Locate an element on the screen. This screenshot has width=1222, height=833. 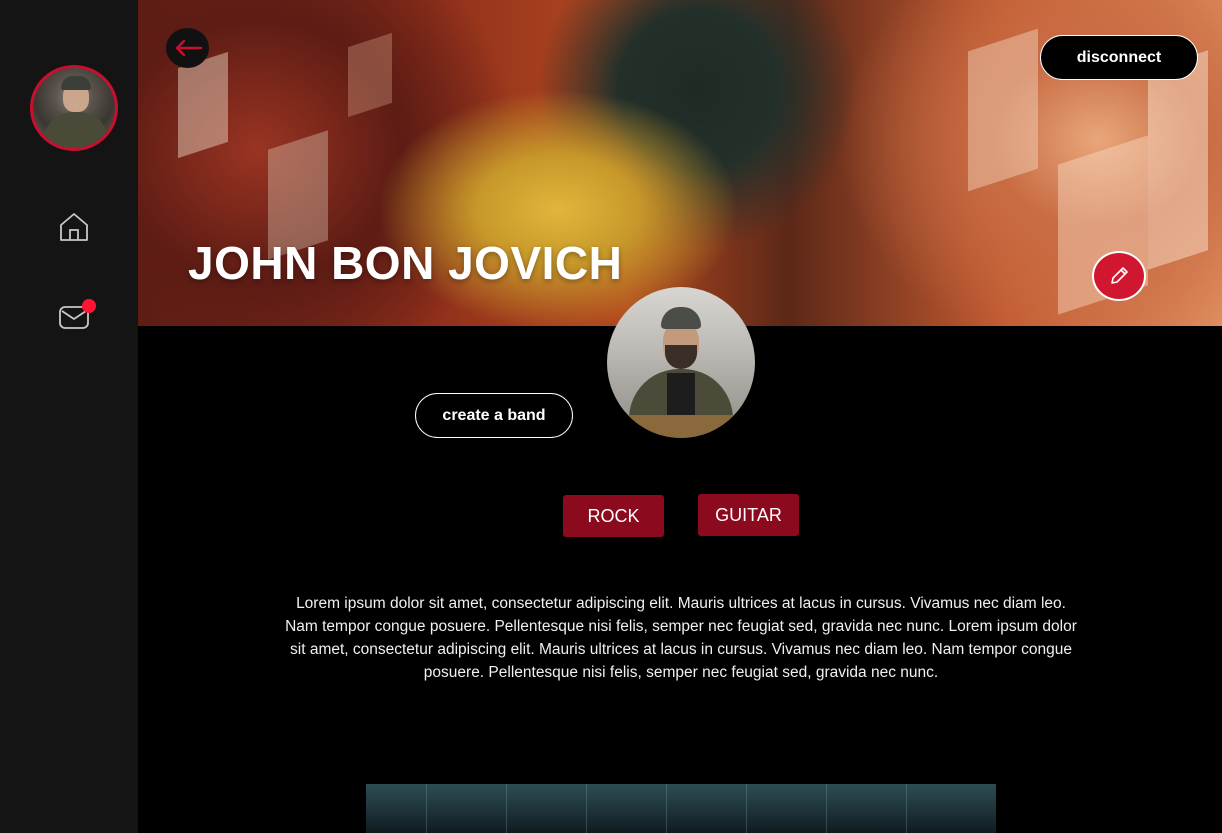
edit-profile-button is located at coordinates (1119, 276).